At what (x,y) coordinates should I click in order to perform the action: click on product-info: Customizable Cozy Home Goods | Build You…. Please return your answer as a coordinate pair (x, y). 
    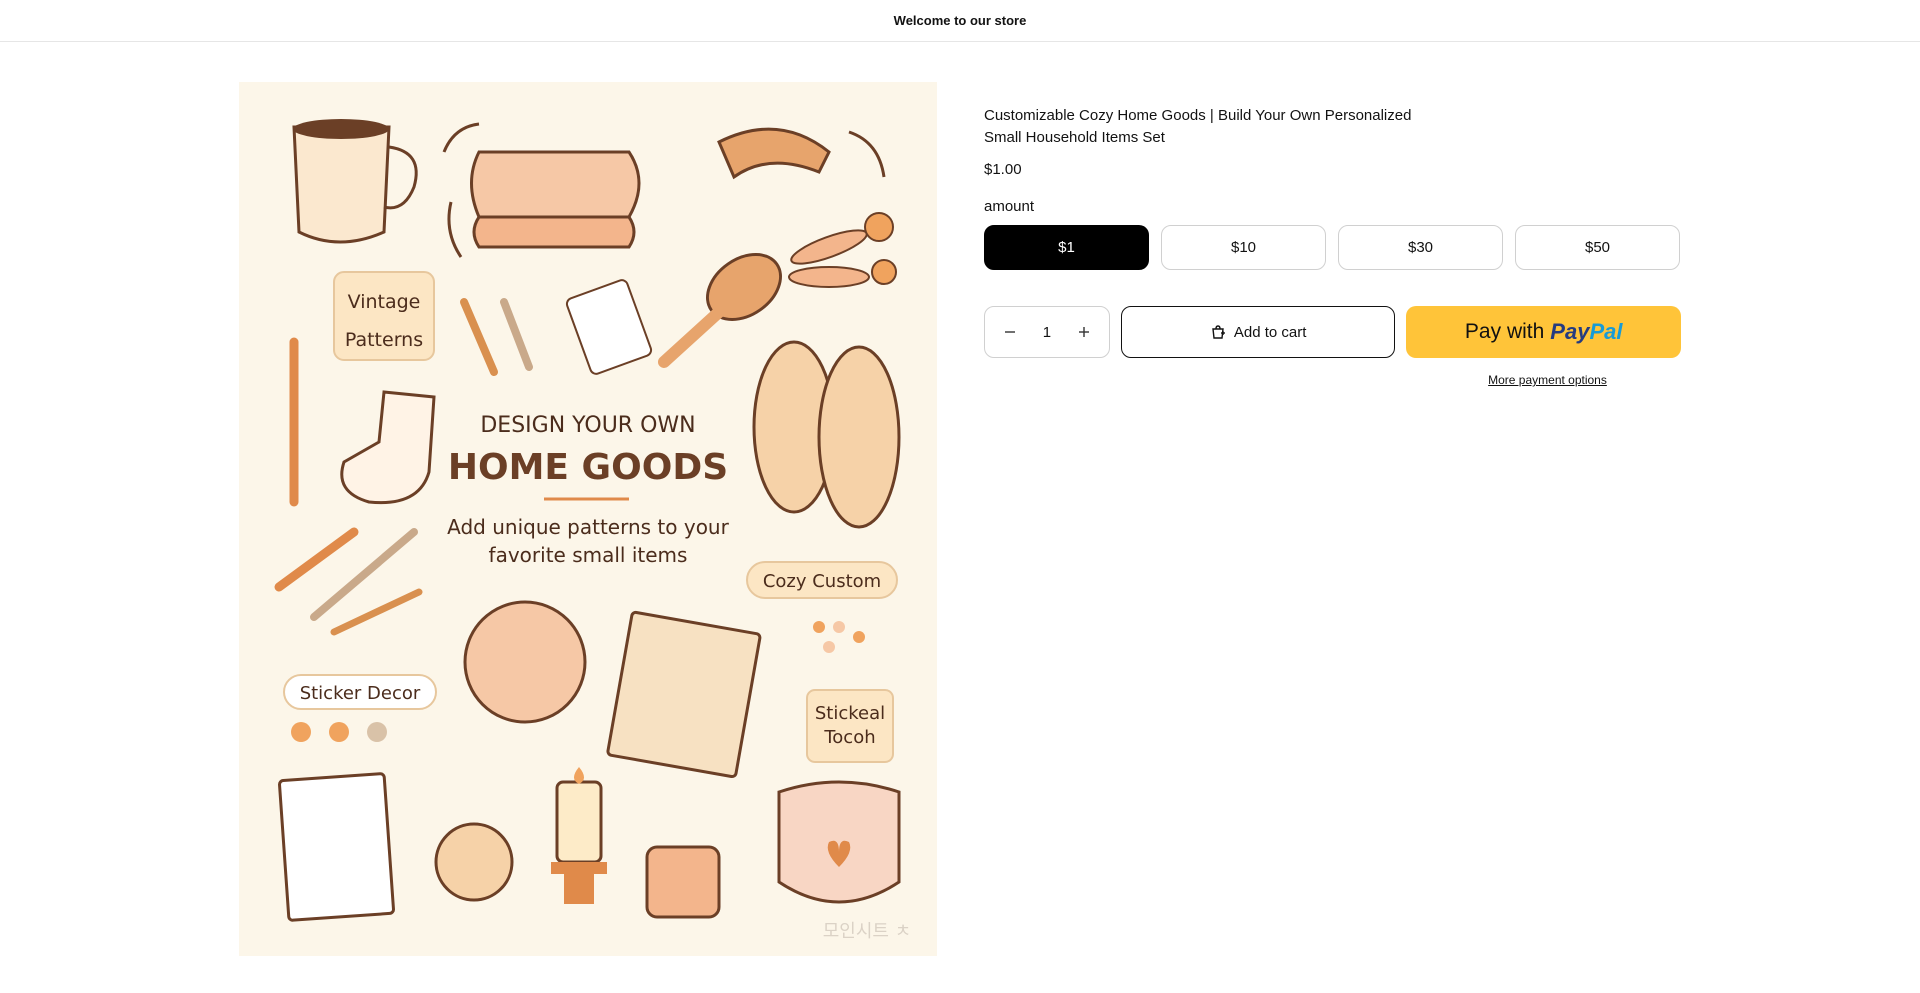
    Looking at the image, I should click on (1332, 246).